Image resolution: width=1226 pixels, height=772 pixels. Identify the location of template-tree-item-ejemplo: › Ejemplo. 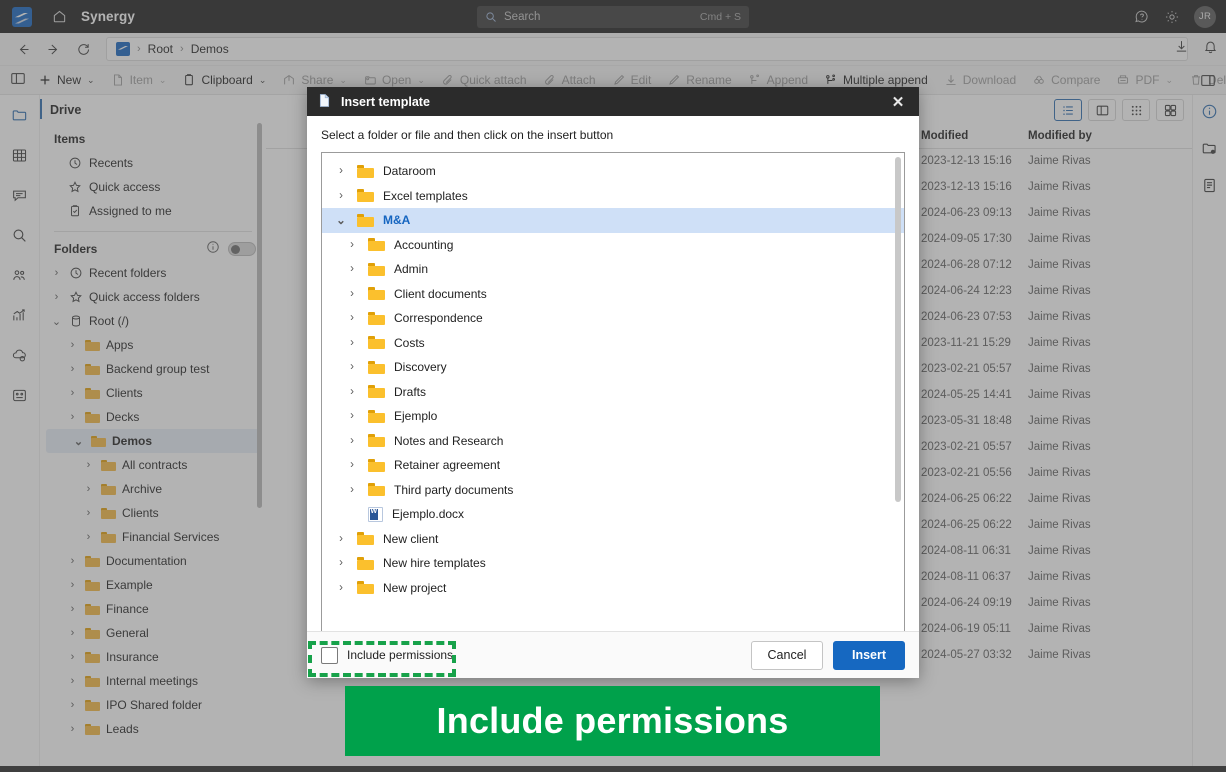
(613, 416).